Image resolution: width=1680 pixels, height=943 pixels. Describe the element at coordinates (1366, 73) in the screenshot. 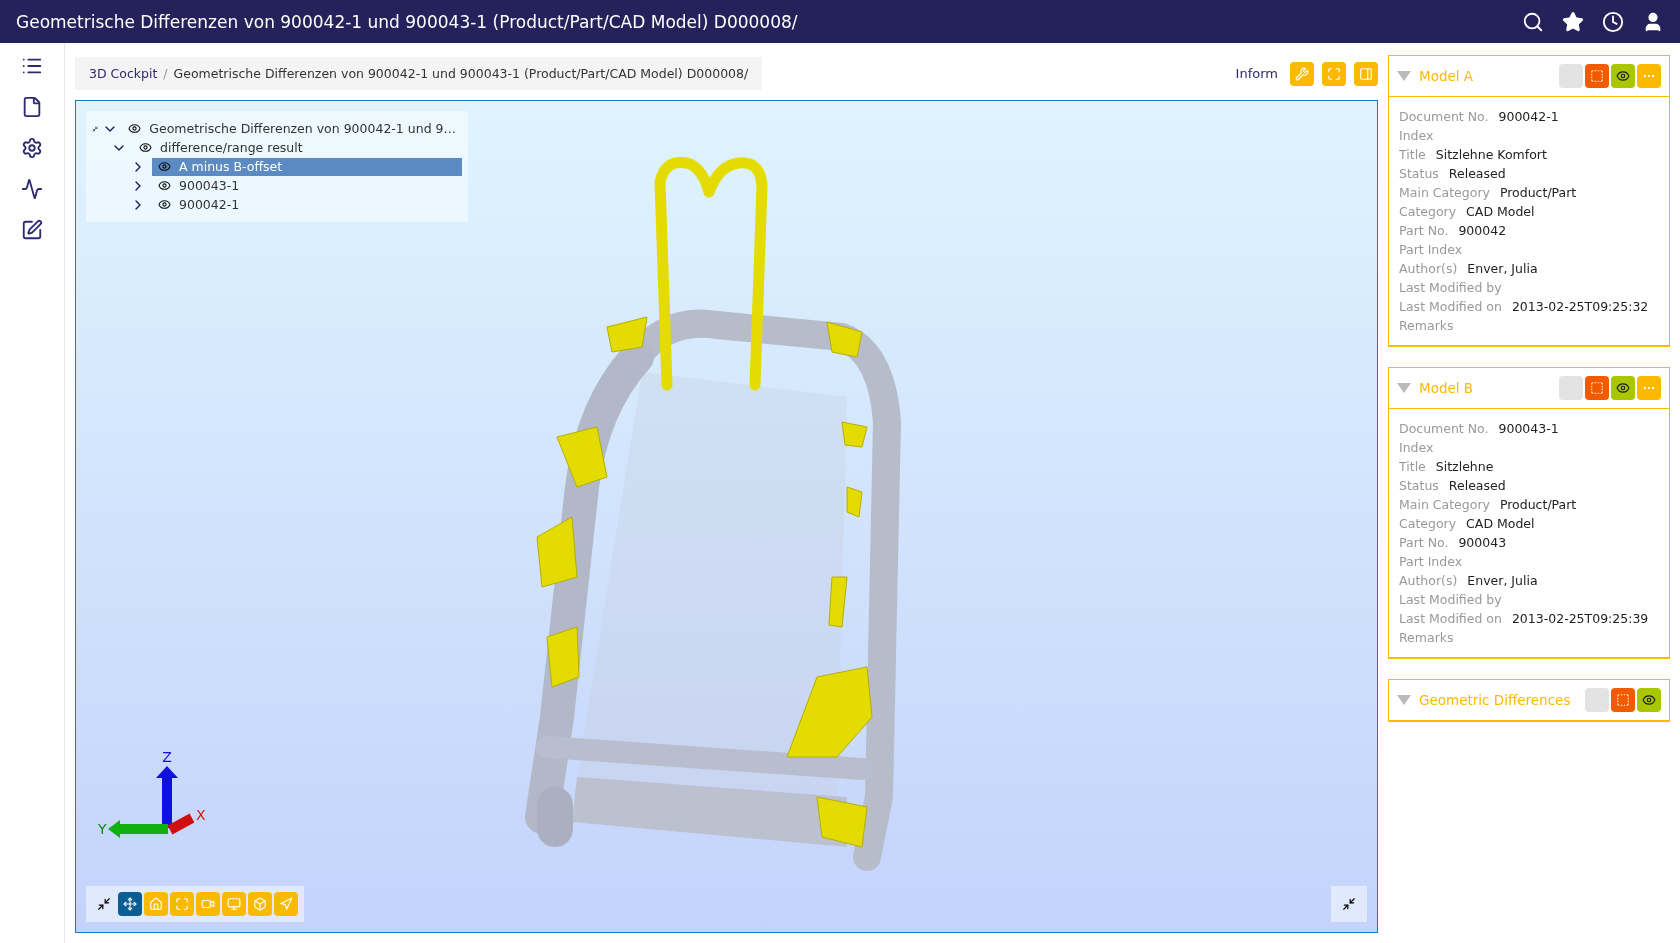

I see `panel-icon` at that location.